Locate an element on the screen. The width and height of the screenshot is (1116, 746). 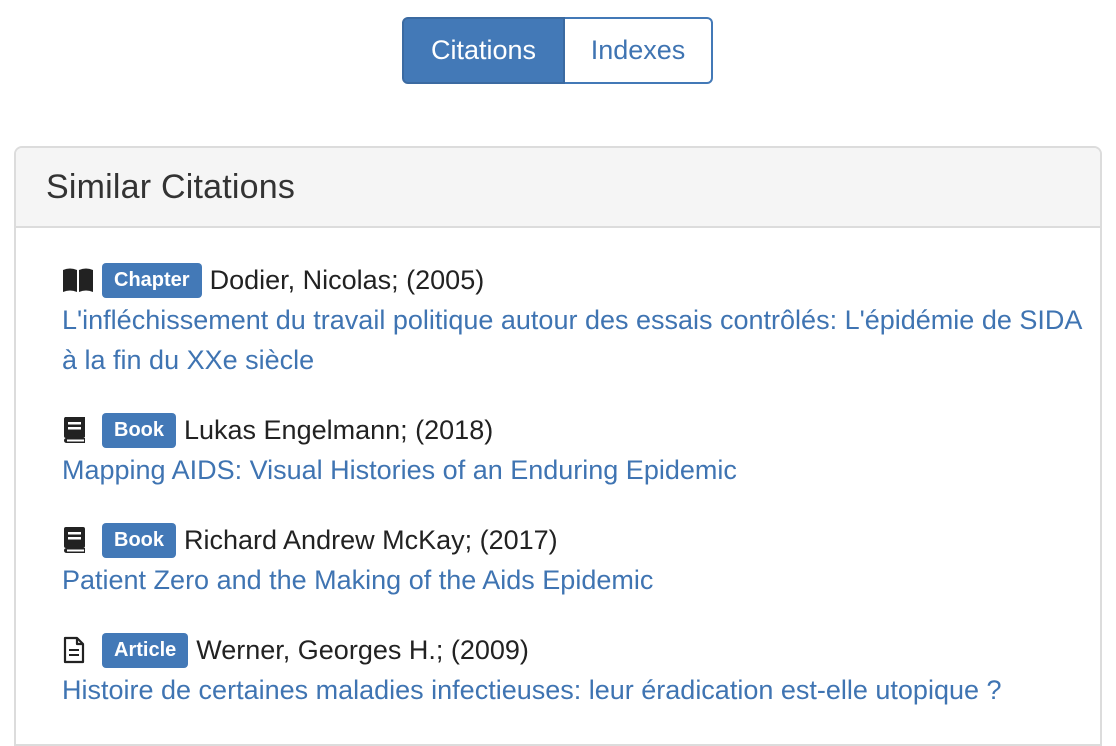
panel-title: Similar Citations is located at coordinates (171, 186).